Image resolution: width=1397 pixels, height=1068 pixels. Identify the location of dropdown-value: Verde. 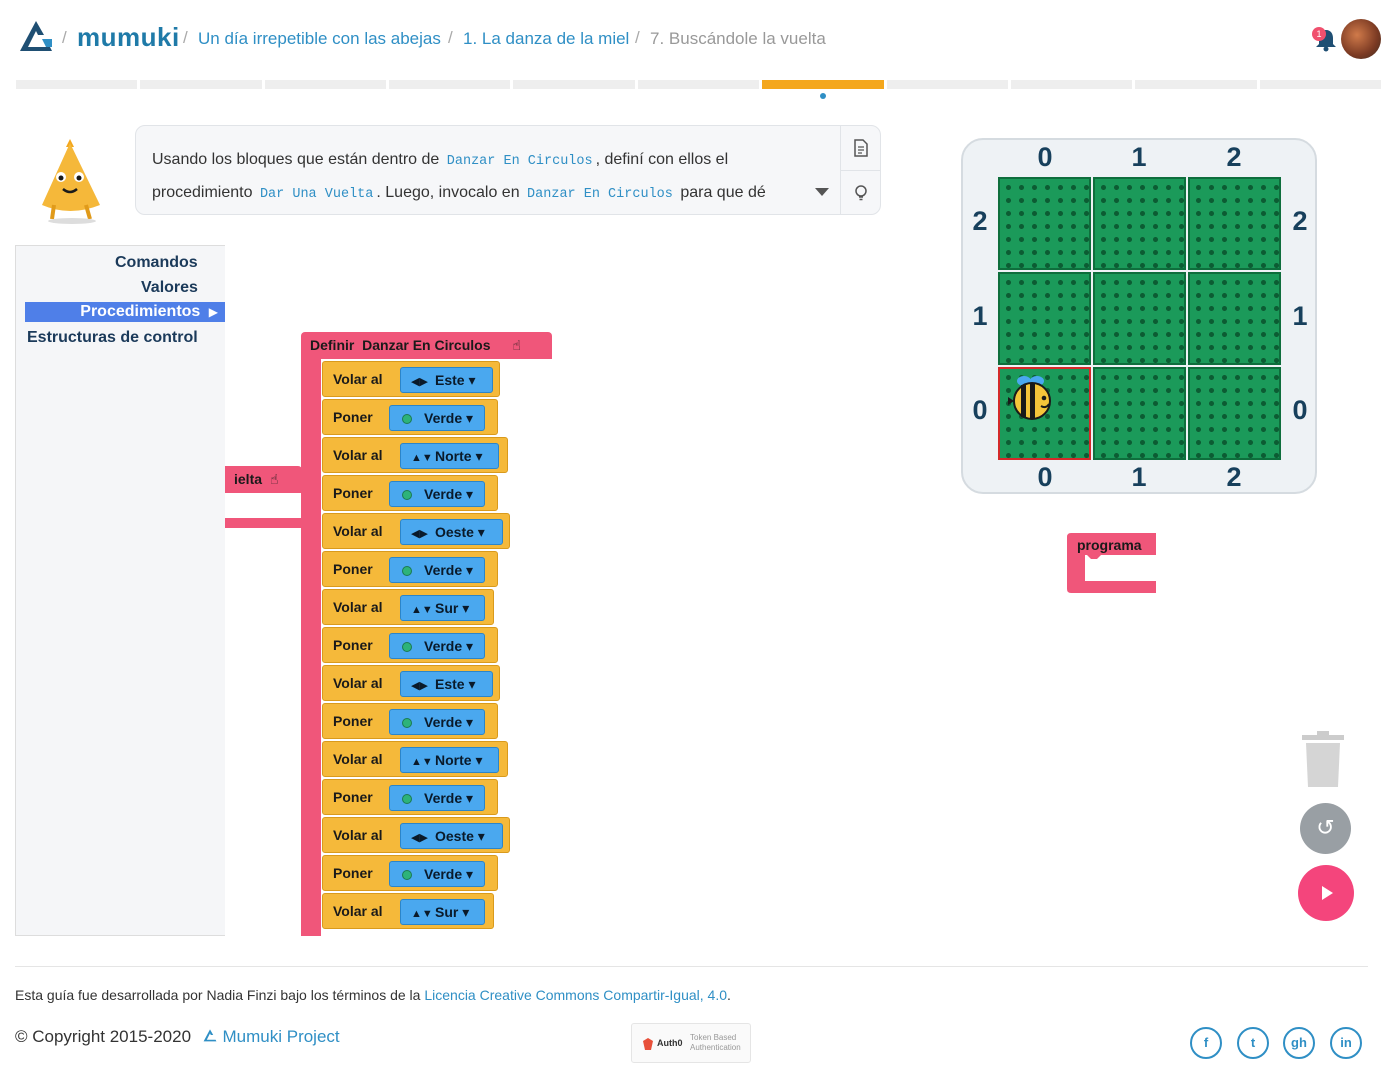
(443, 570).